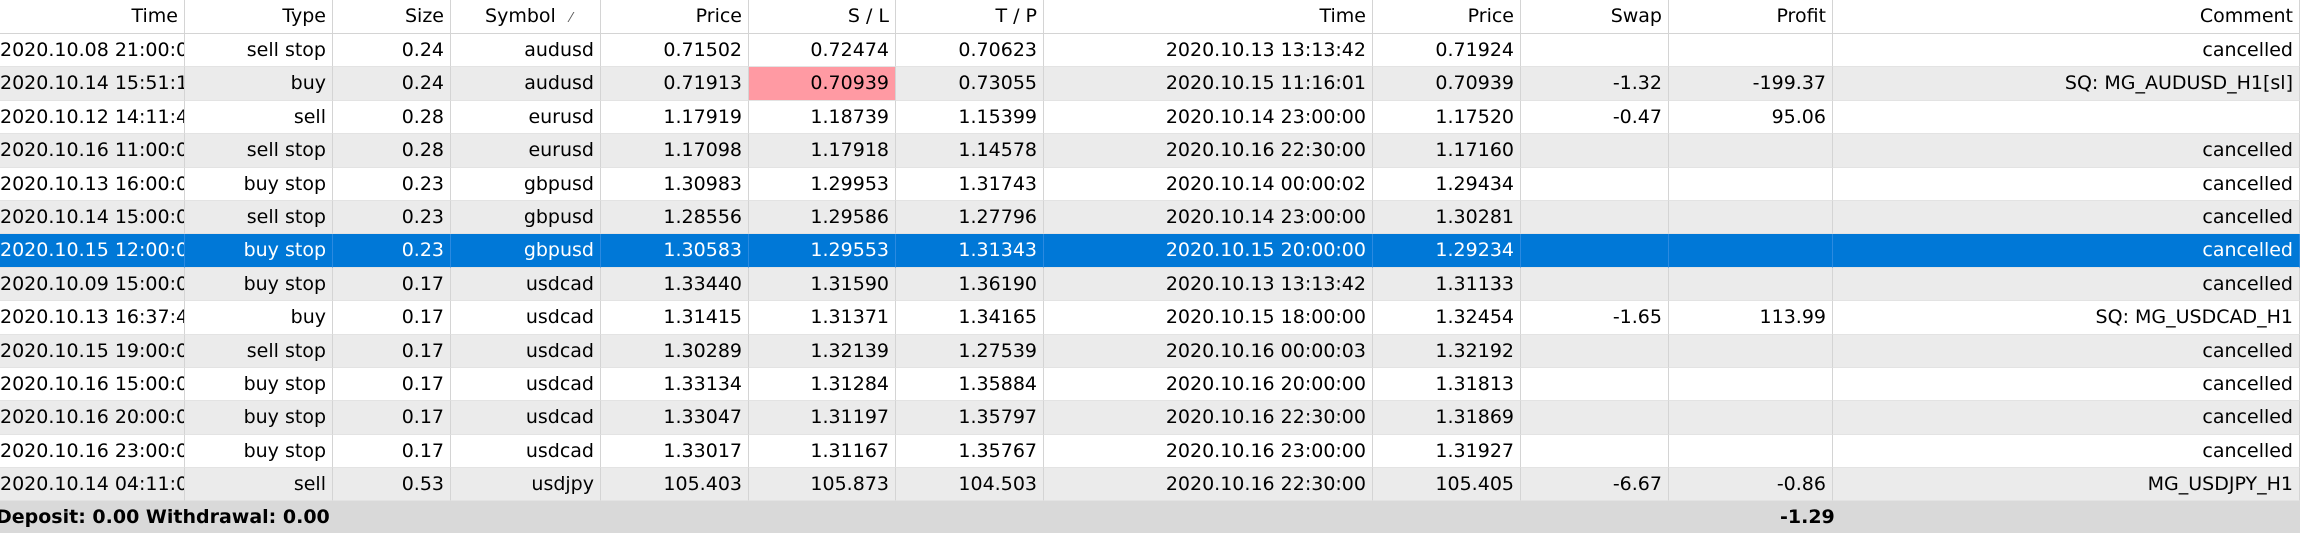 This screenshot has width=2300, height=533. I want to click on cell-symbol: usdjpy, so click(526, 485).